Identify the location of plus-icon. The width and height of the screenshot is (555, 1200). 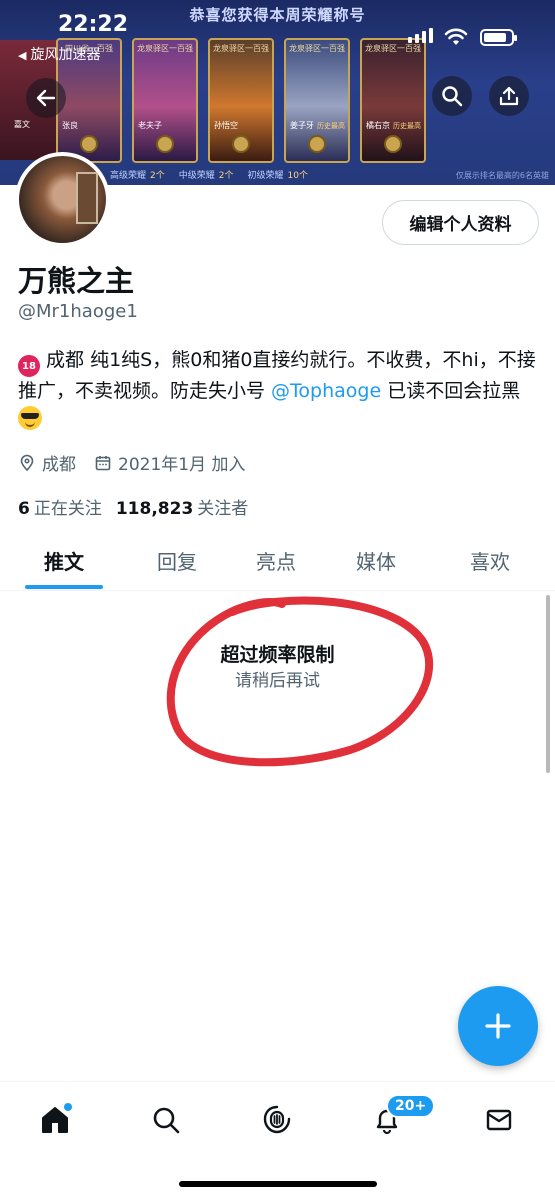
(498, 1026).